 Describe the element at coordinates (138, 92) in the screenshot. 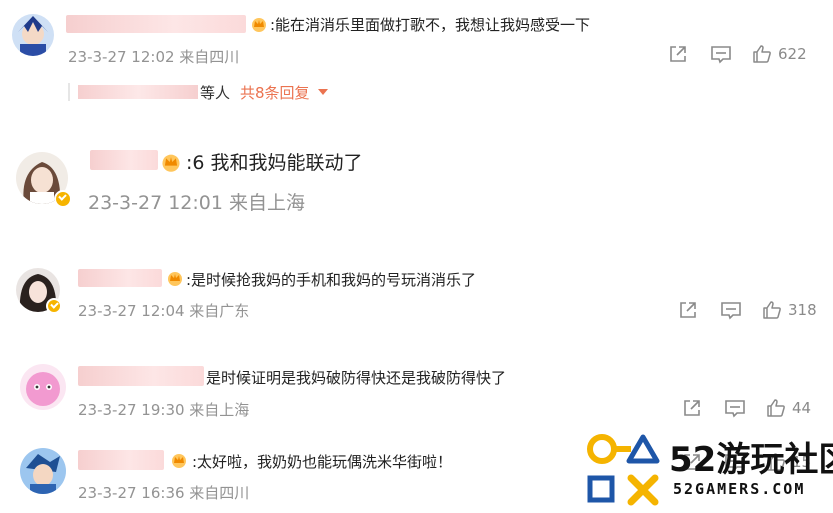

I see `reply-users-redacted` at that location.